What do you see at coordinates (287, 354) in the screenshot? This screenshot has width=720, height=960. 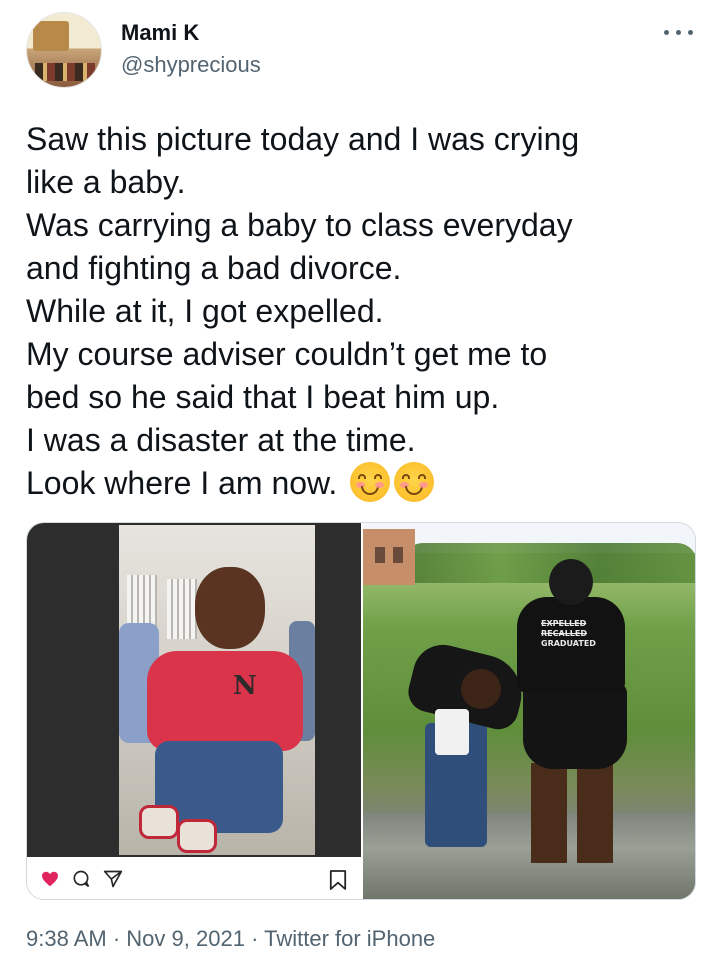 I see `tweet-line: My course adviser couldn’t get me to` at bounding box center [287, 354].